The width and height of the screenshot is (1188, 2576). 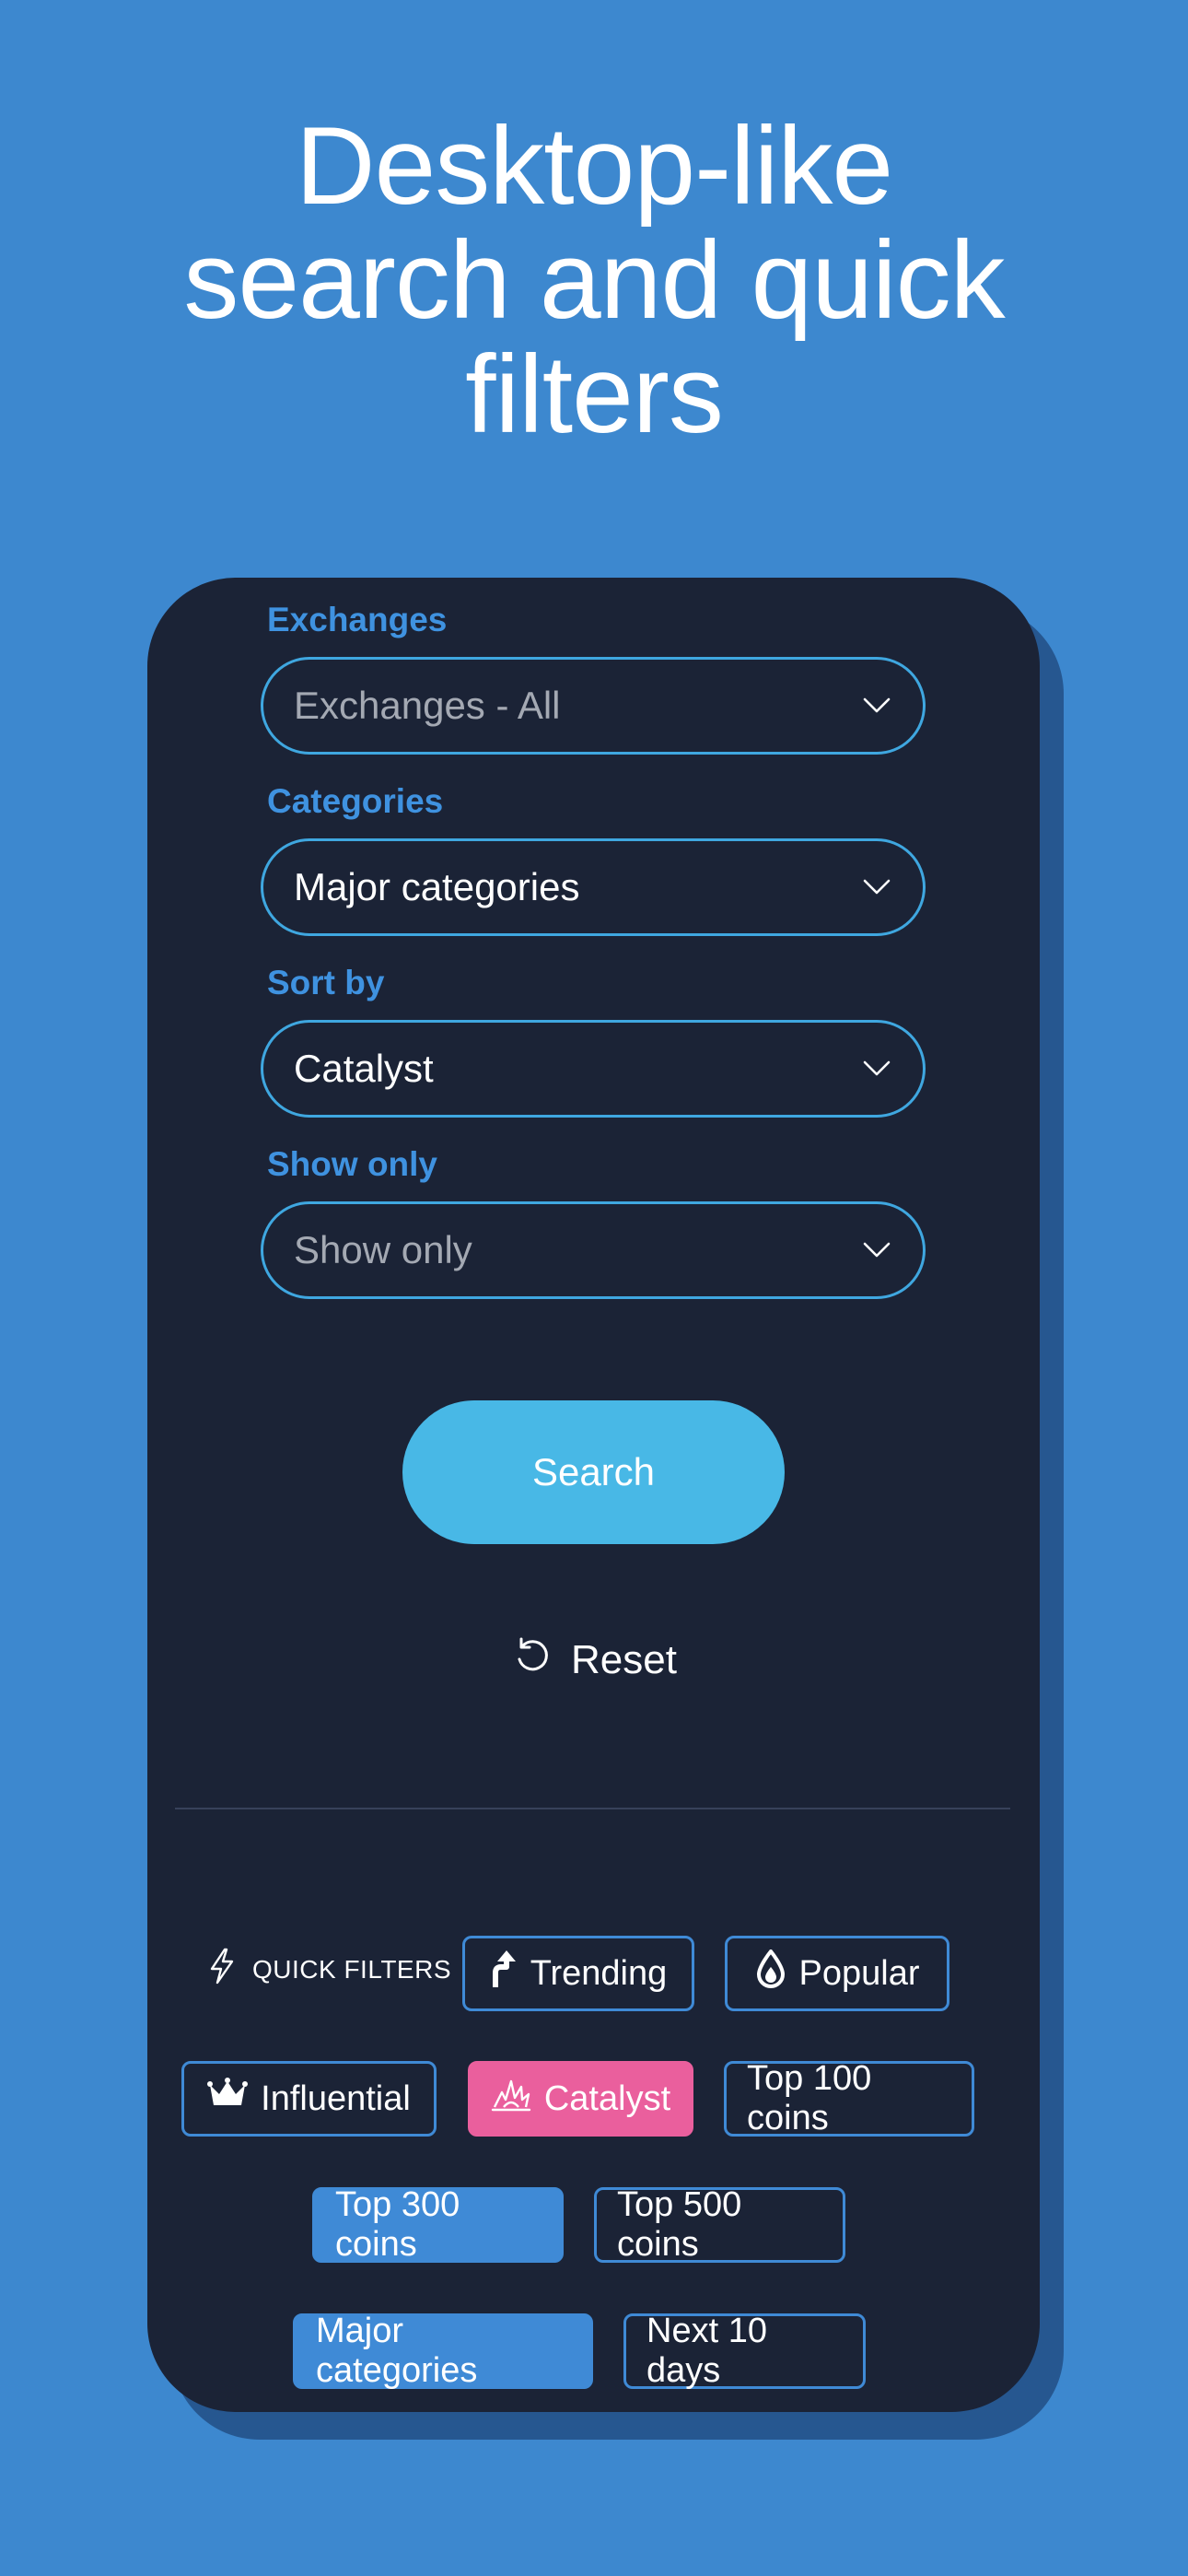 I want to click on show-only-select-value: Show only, so click(x=383, y=1249).